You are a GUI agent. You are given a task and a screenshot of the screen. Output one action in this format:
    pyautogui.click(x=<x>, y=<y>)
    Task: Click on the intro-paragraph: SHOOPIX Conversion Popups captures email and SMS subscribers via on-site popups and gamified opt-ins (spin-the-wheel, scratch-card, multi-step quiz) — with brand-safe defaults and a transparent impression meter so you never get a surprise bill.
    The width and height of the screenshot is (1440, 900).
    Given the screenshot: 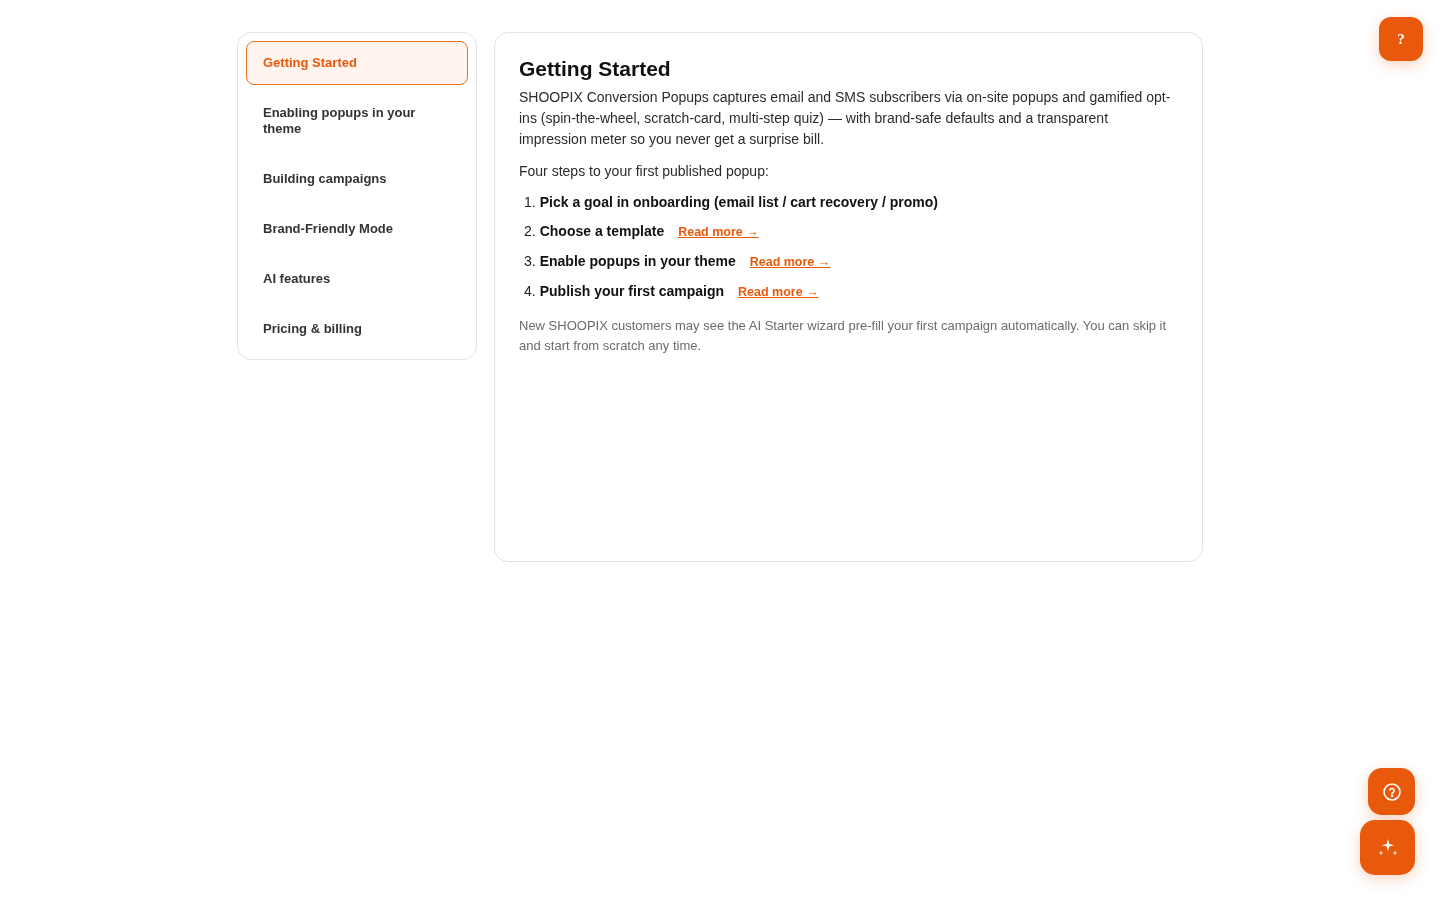 What is the action you would take?
    pyautogui.click(x=845, y=118)
    